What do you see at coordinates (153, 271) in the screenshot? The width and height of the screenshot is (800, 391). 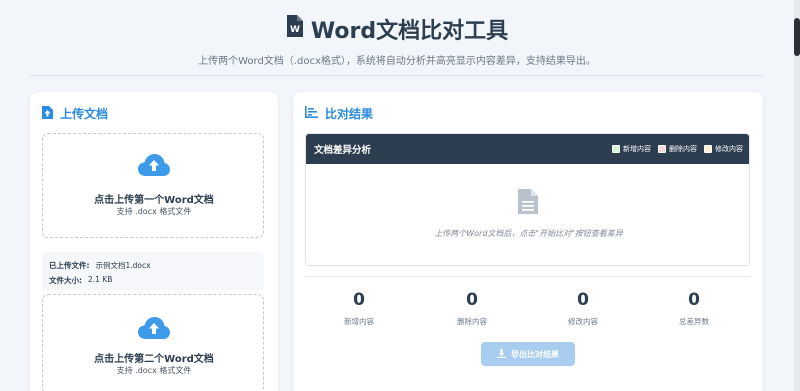 I see `uploaded-file-info: 已上传文件: 示例文档1.docx 文件大小: 2.1 KB` at bounding box center [153, 271].